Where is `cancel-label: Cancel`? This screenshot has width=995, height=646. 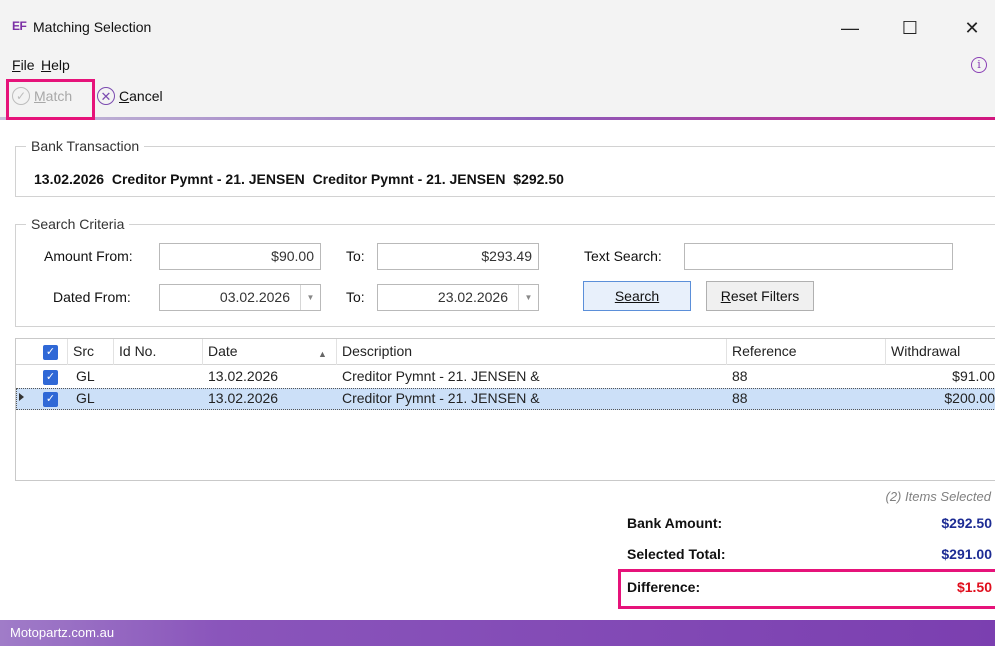 cancel-label: Cancel is located at coordinates (141, 96).